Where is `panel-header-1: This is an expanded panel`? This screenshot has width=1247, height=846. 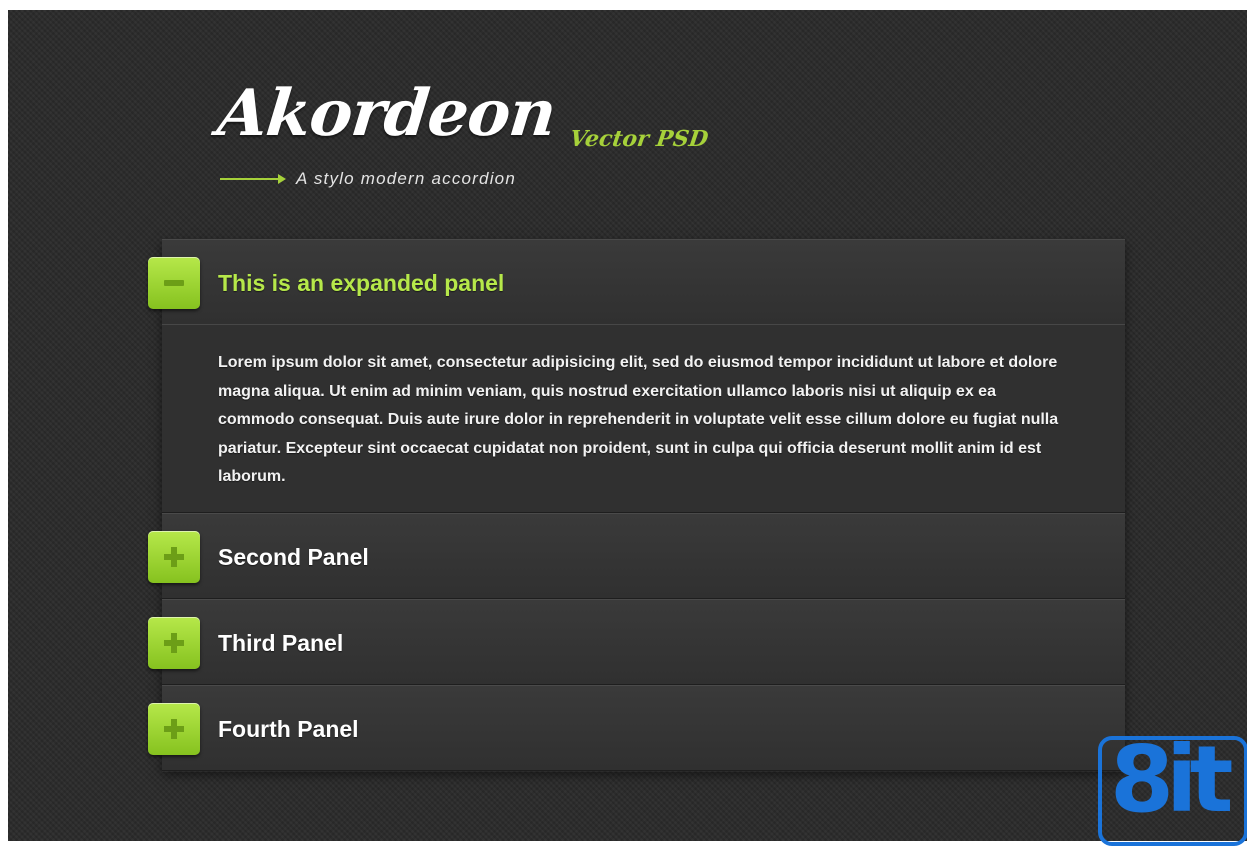 panel-header-1: This is an expanded panel is located at coordinates (636, 282).